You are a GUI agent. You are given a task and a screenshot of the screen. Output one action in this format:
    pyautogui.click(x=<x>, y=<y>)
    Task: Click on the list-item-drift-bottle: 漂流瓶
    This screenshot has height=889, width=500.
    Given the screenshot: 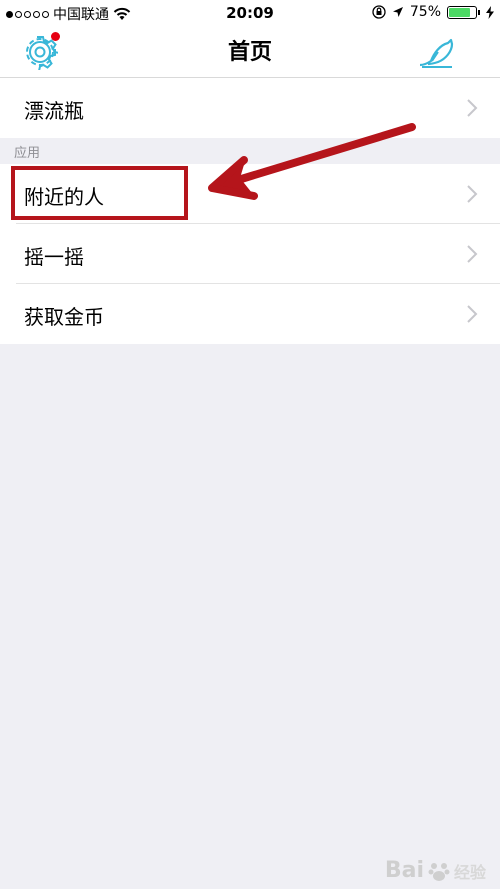 What is the action you would take?
    pyautogui.click(x=250, y=108)
    